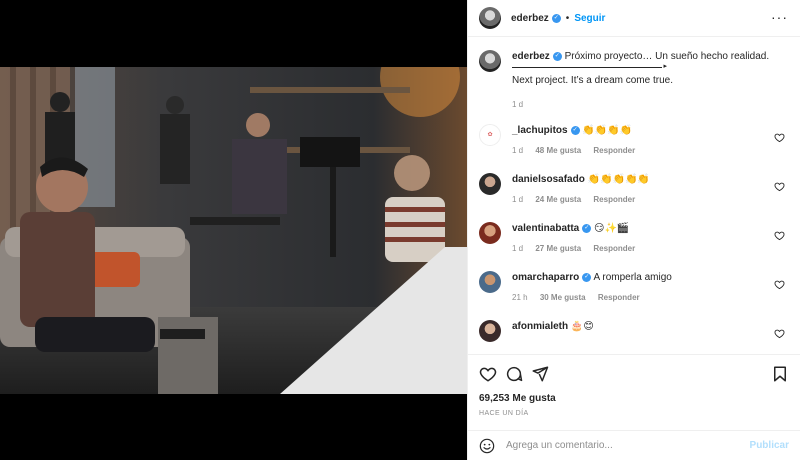 This screenshot has height=460, width=800. What do you see at coordinates (780, 374) in the screenshot?
I see `save-bookmark-icon` at bounding box center [780, 374].